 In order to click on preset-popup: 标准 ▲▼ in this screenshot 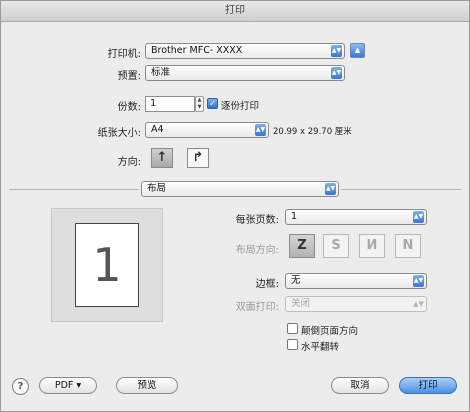, I will do `click(245, 73)`.